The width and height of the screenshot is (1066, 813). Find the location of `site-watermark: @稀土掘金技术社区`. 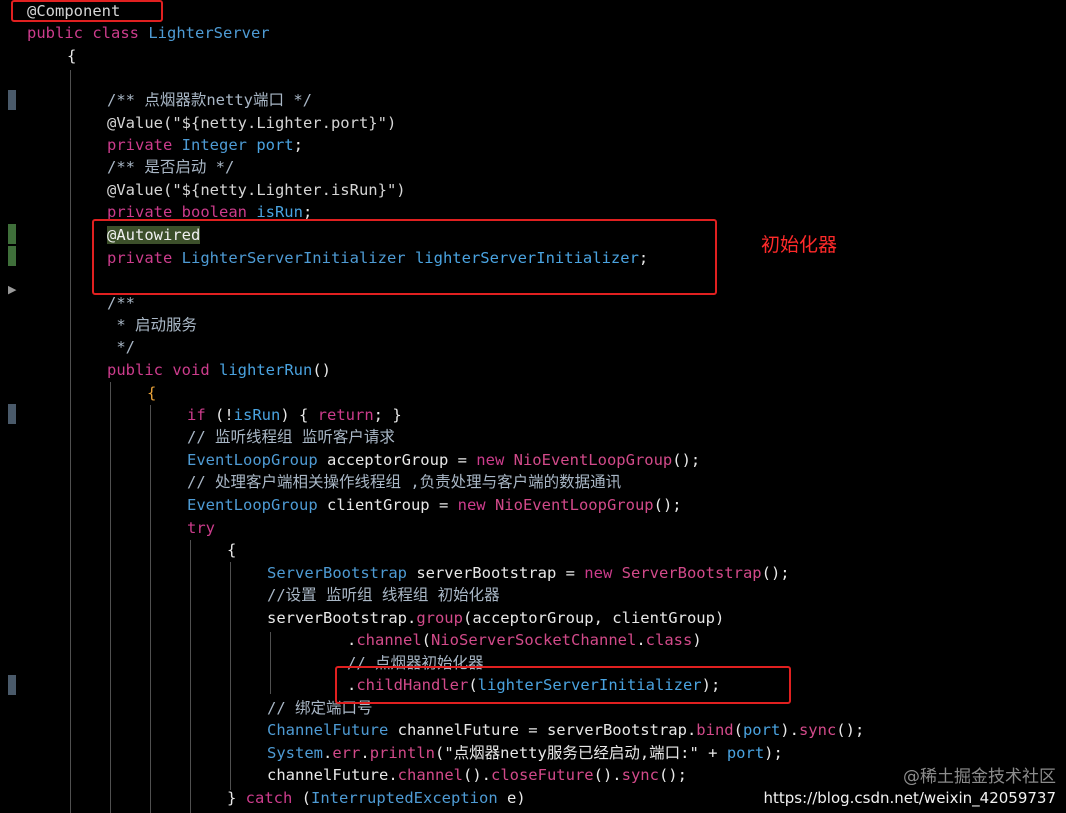

site-watermark: @稀土掘金技术社区 is located at coordinates (979, 777).